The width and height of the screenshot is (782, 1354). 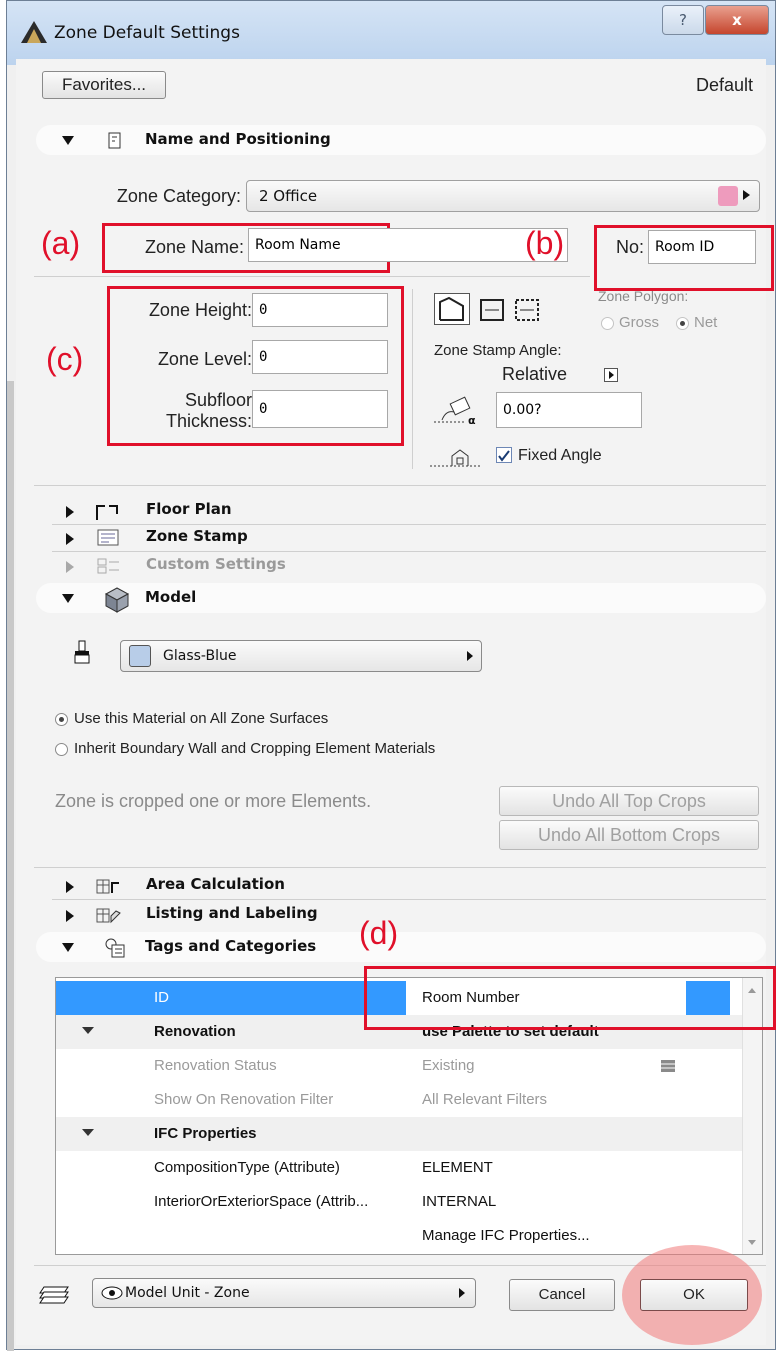 I want to click on annotation-b: (b), so click(x=545, y=243).